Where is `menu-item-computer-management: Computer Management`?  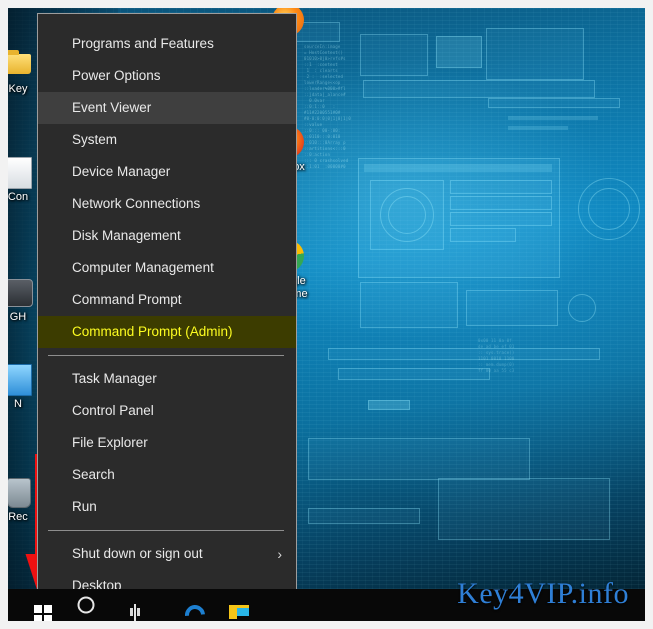 menu-item-computer-management: Computer Management is located at coordinates (167, 268).